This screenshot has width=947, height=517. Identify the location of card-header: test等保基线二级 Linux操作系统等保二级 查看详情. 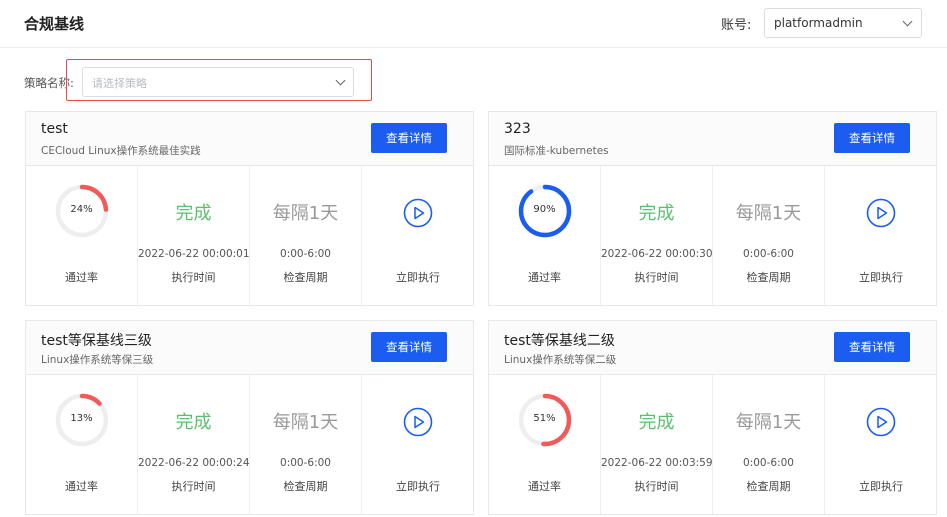
(712, 348).